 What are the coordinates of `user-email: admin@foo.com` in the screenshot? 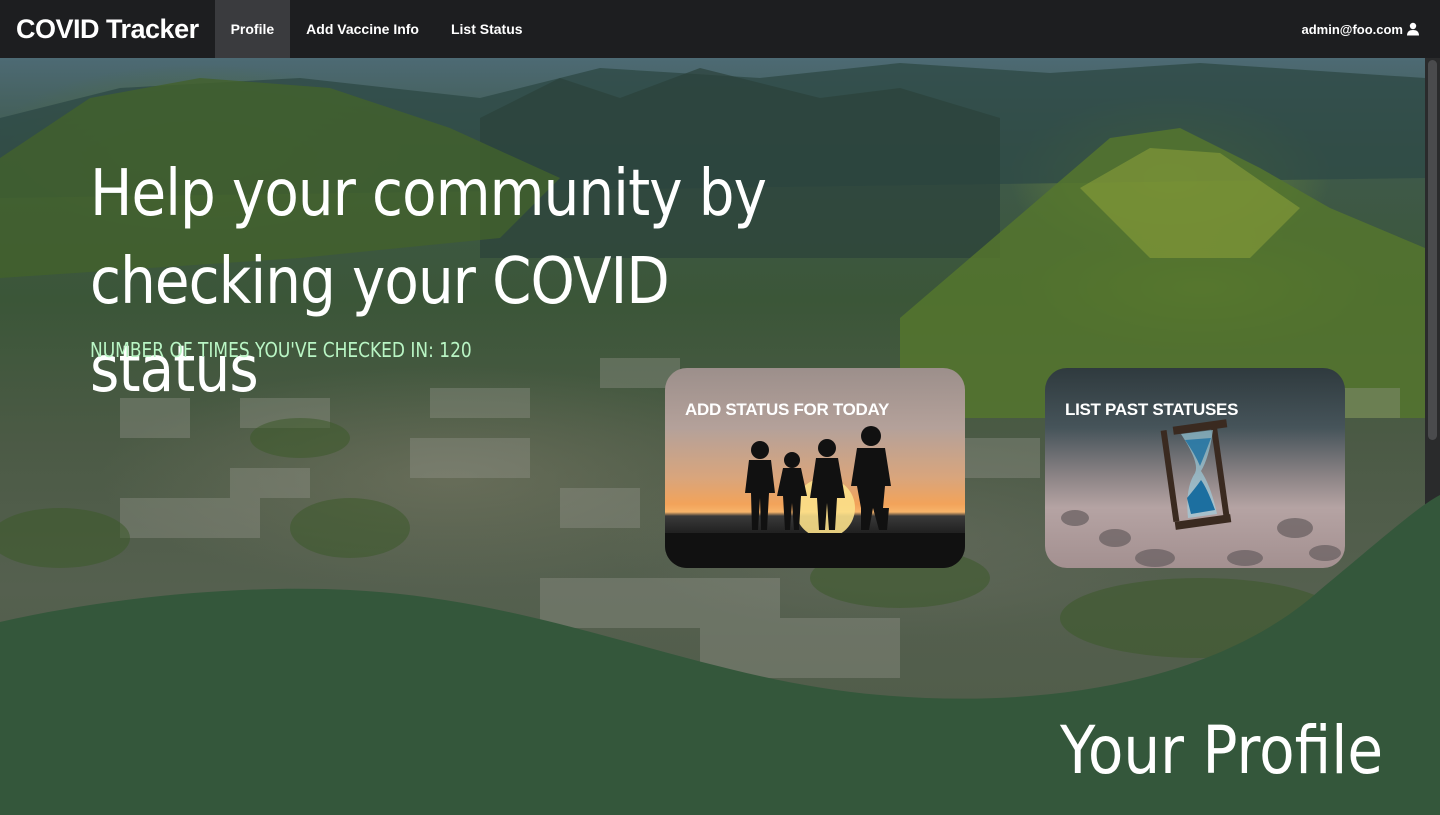 It's located at (1352, 29).